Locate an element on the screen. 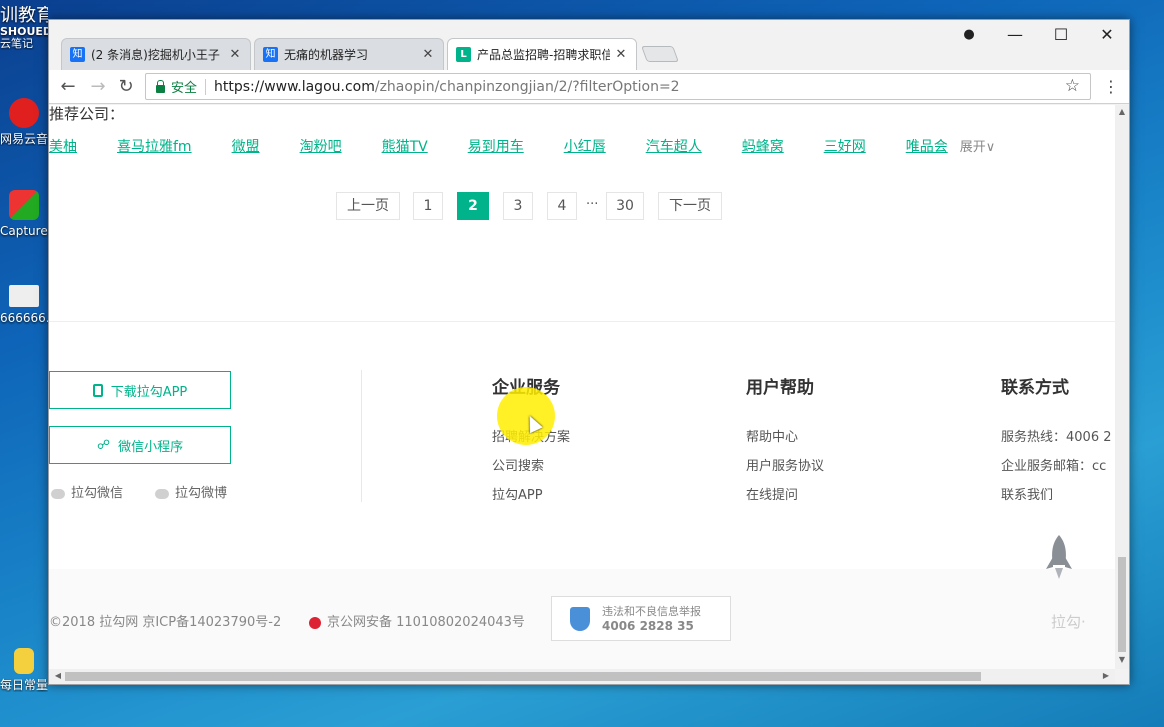 This screenshot has width=1164, height=727. desktop-icon-netease-music: 网易云音乐 is located at coordinates (24, 122).